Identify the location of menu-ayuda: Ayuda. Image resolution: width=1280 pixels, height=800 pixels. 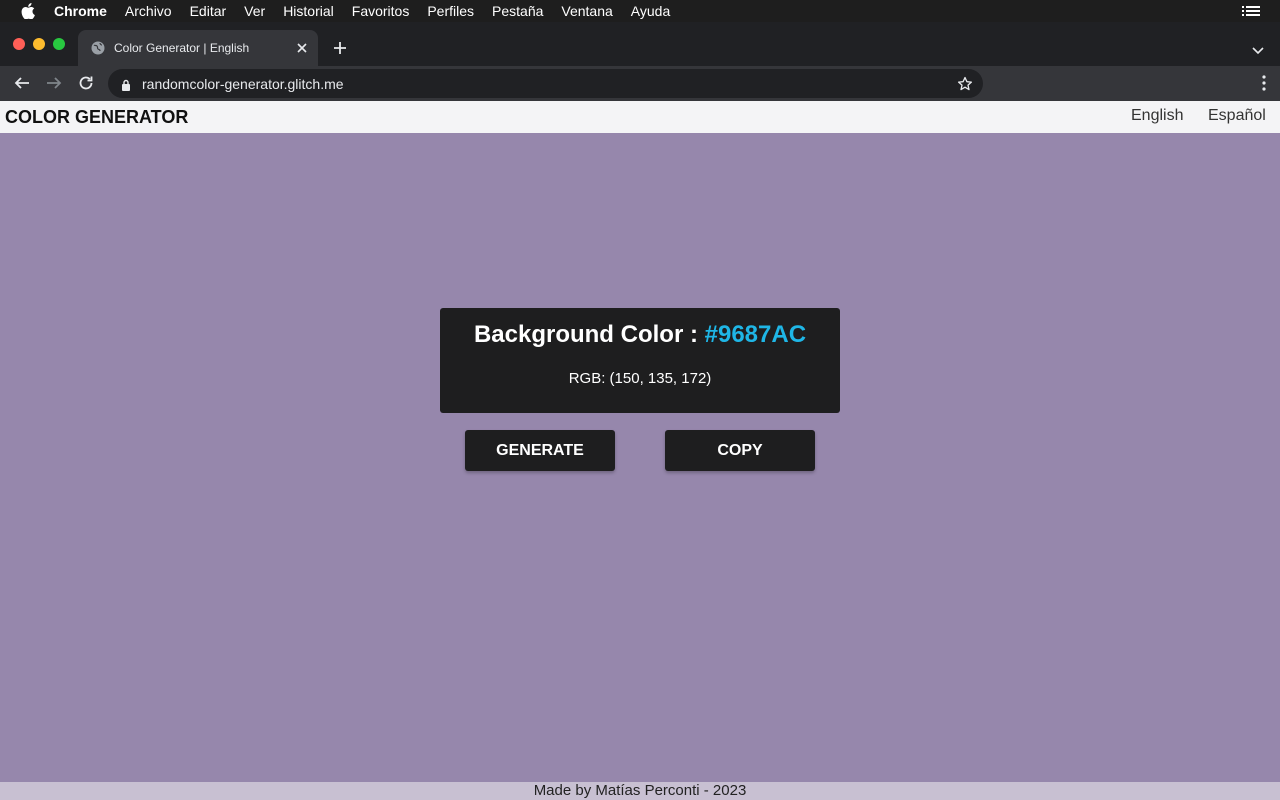
(650, 11).